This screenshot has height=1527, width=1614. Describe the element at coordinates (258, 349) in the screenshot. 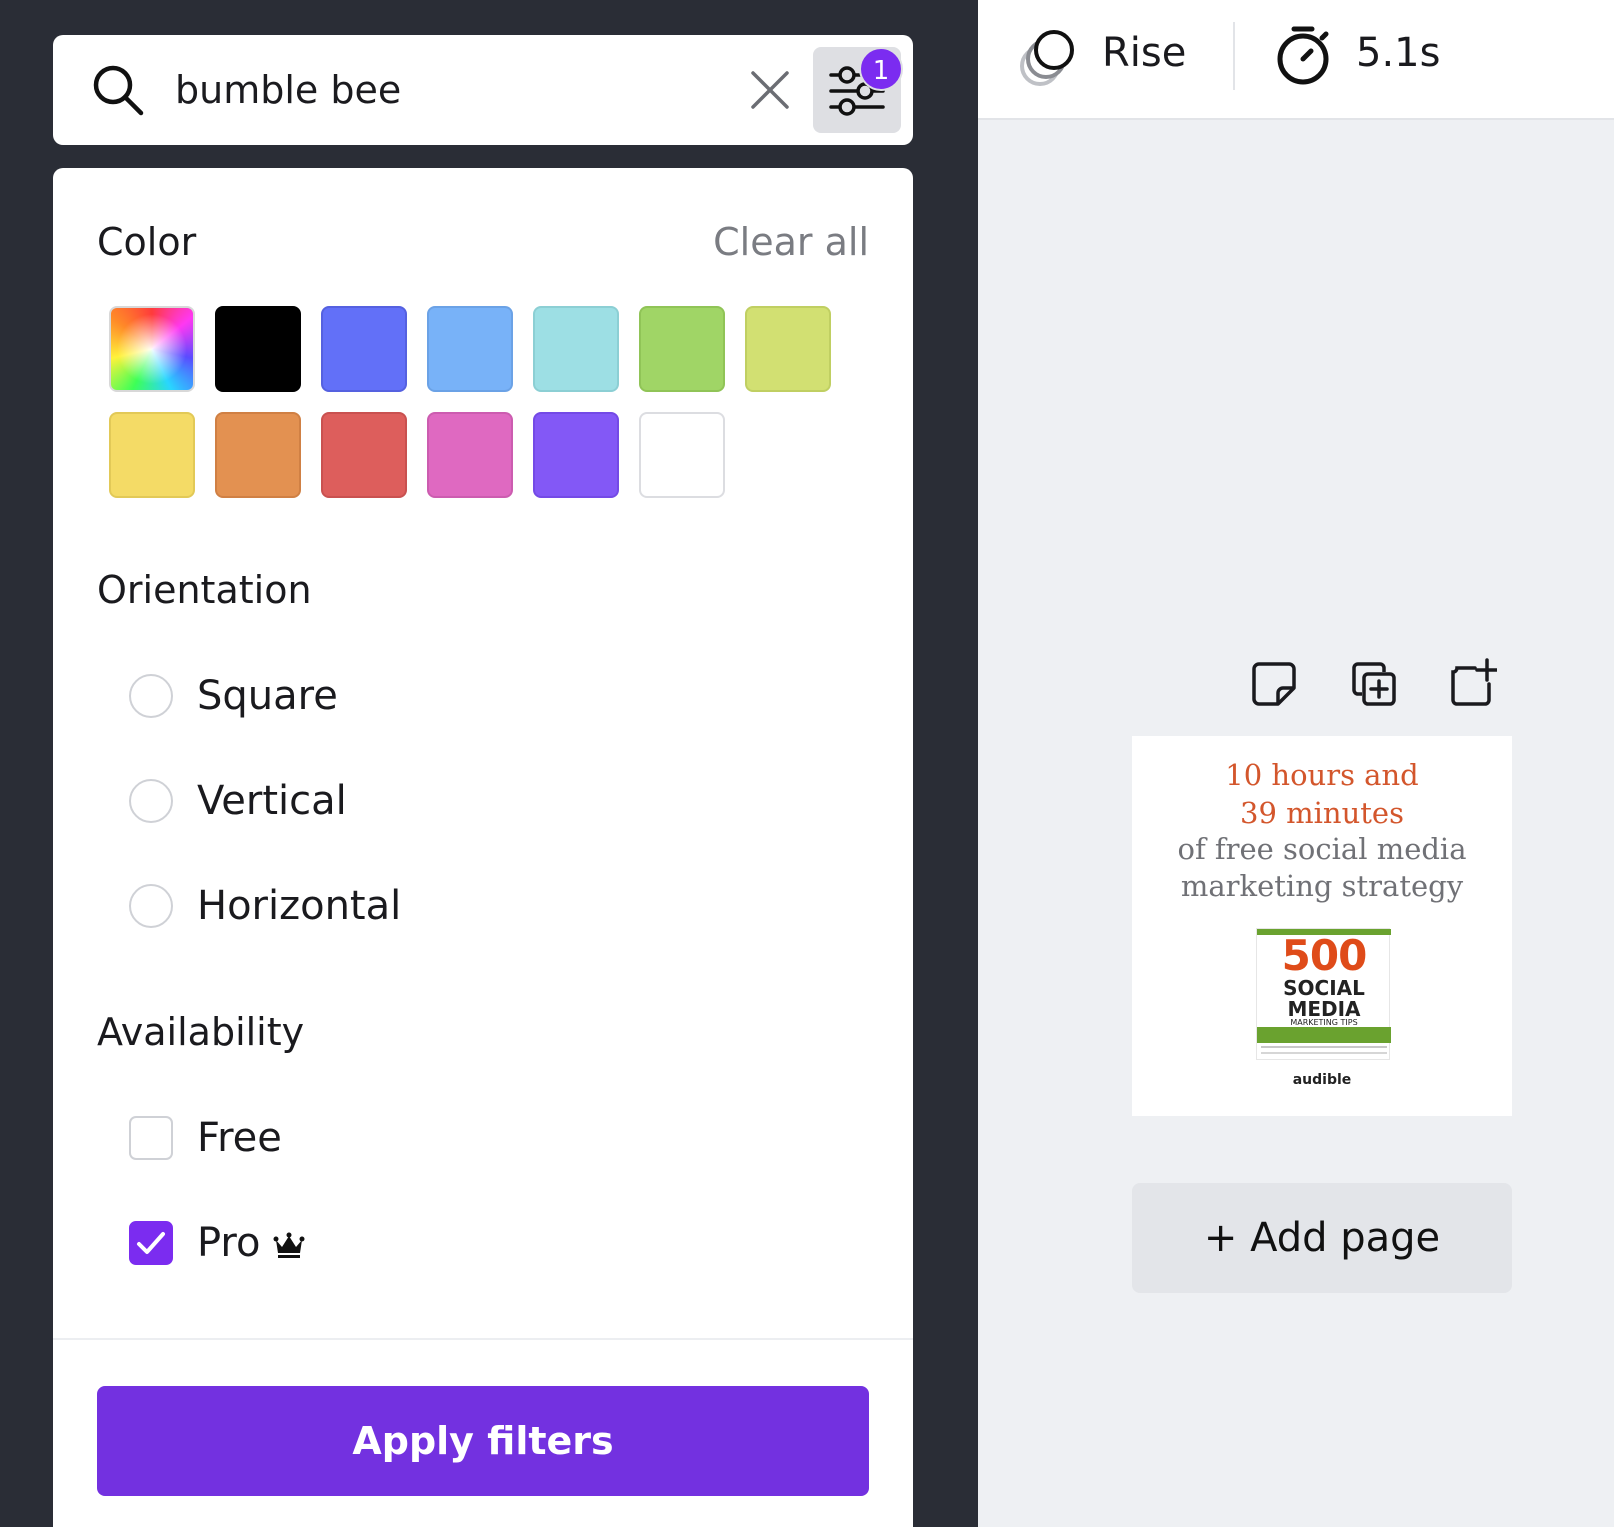

I see `color-swatch-black` at that location.